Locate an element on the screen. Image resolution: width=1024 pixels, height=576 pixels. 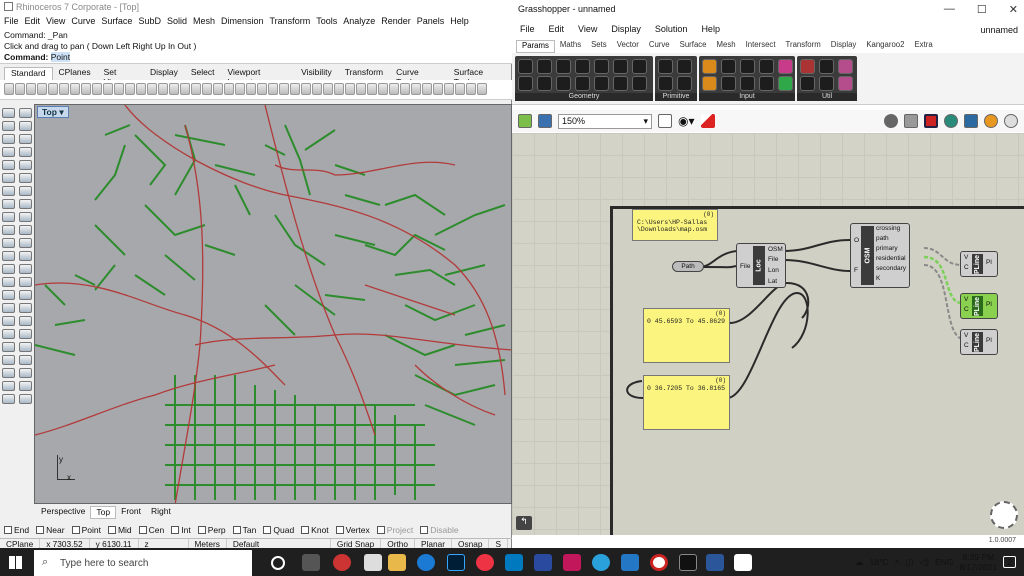
tab-select: Select is located at coordinates (203, 73).